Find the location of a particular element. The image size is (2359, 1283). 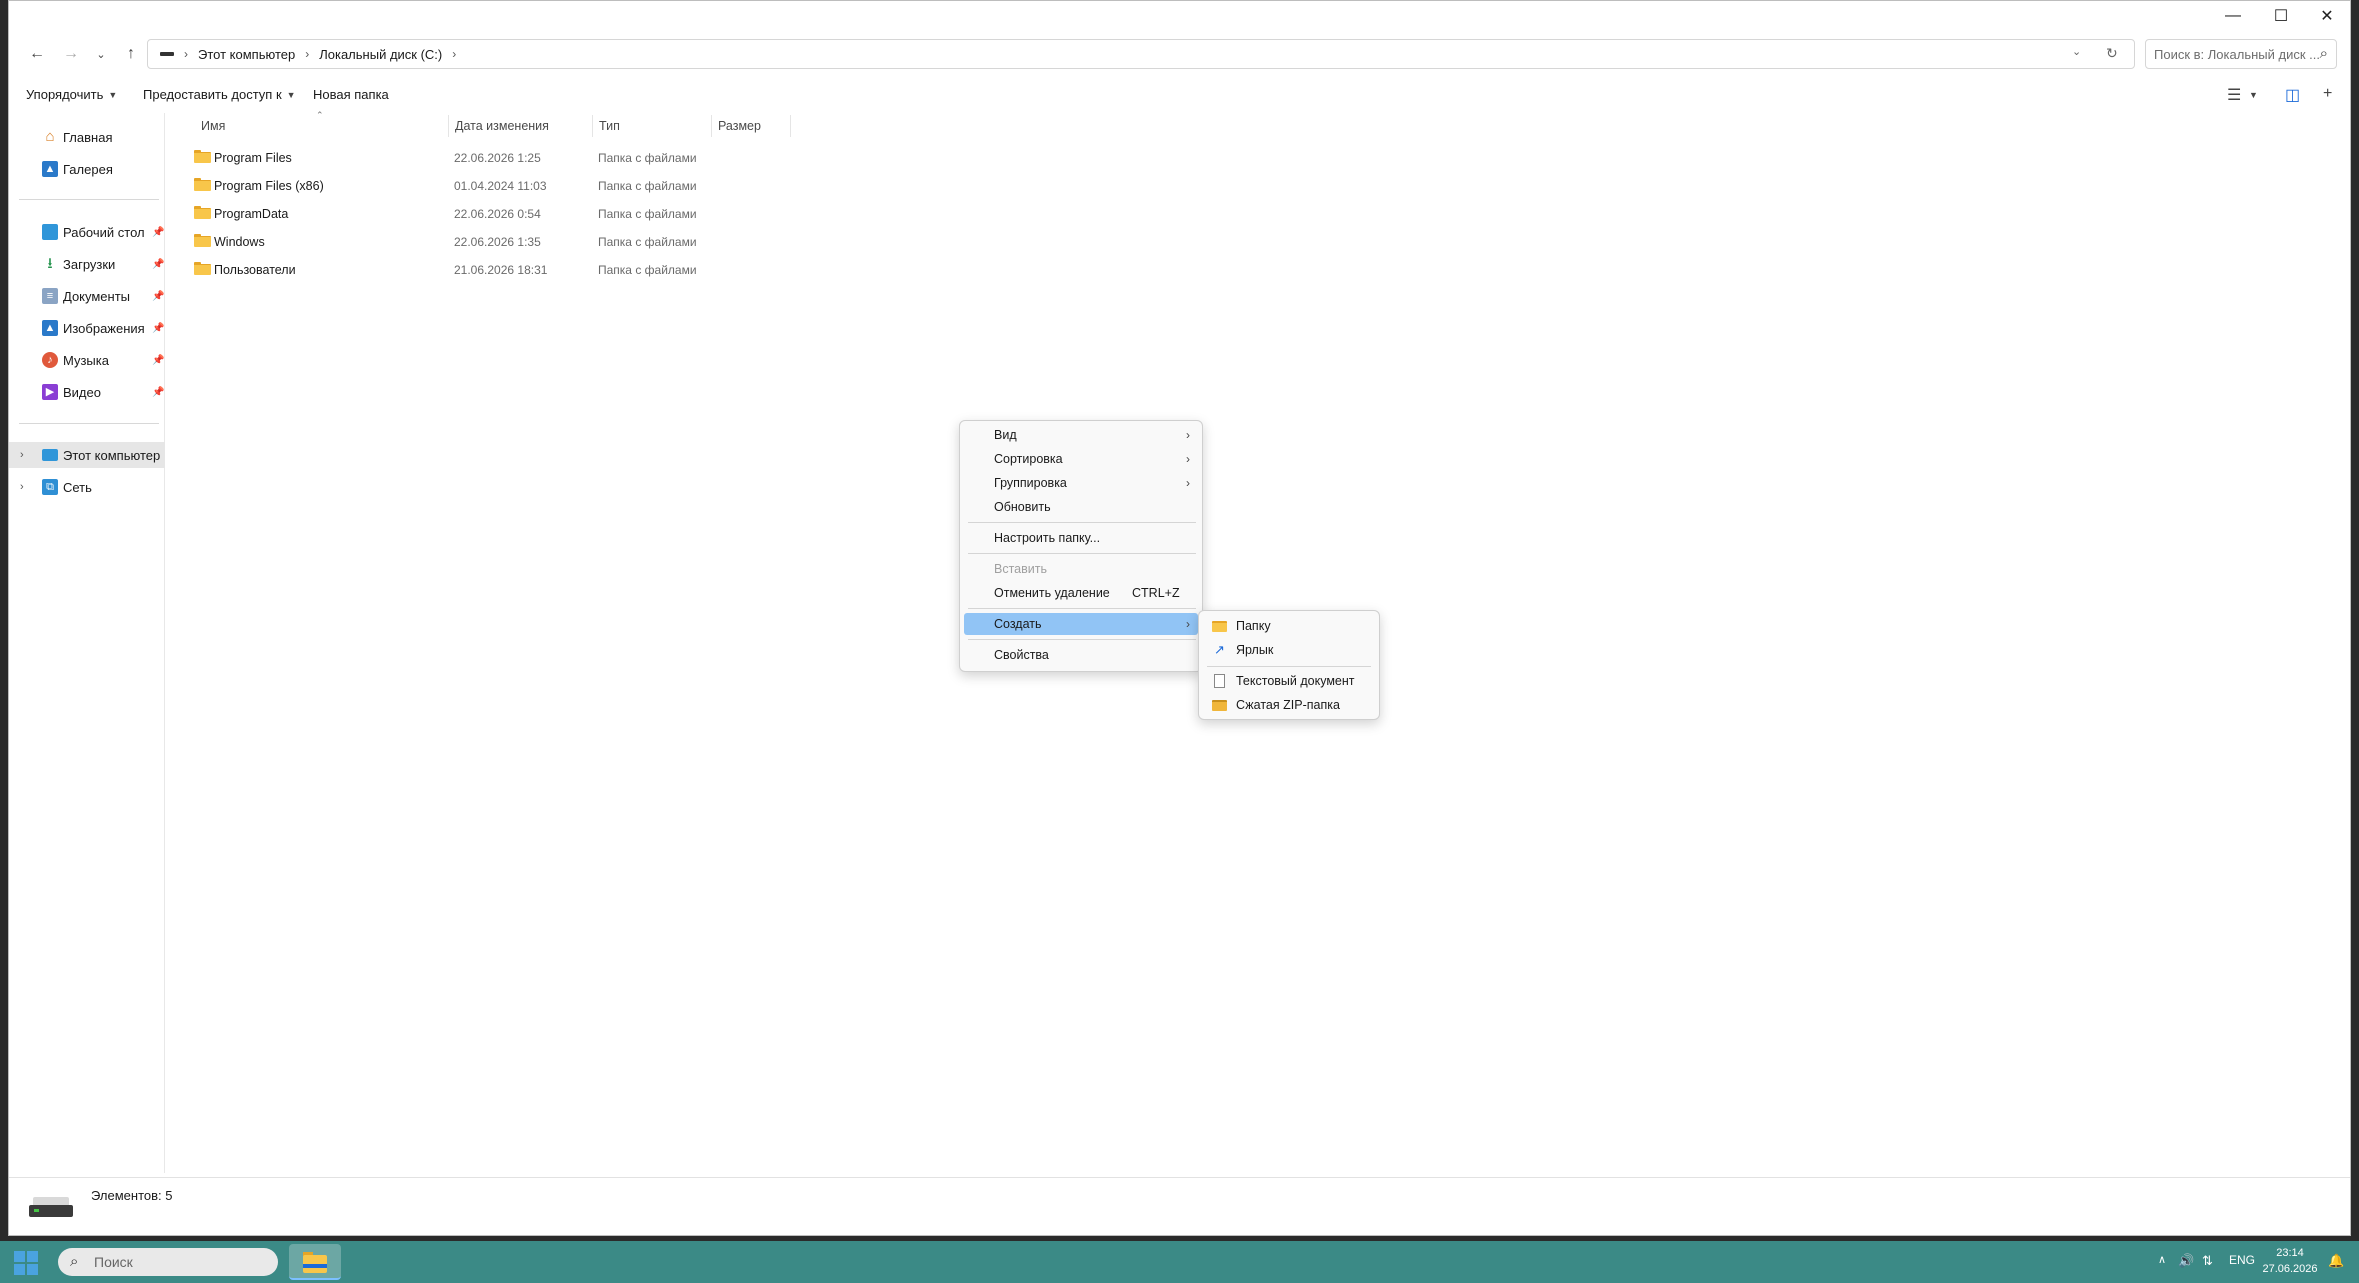

breadcrumb-local-disk: Локальный диск (C:) is located at coordinates (380, 54).